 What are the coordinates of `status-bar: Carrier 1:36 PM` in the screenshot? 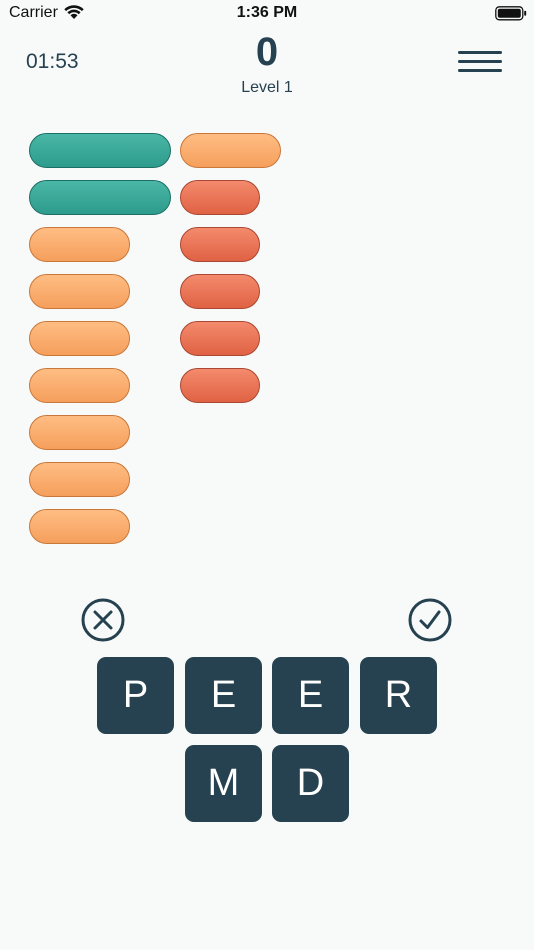 It's located at (267, 14).